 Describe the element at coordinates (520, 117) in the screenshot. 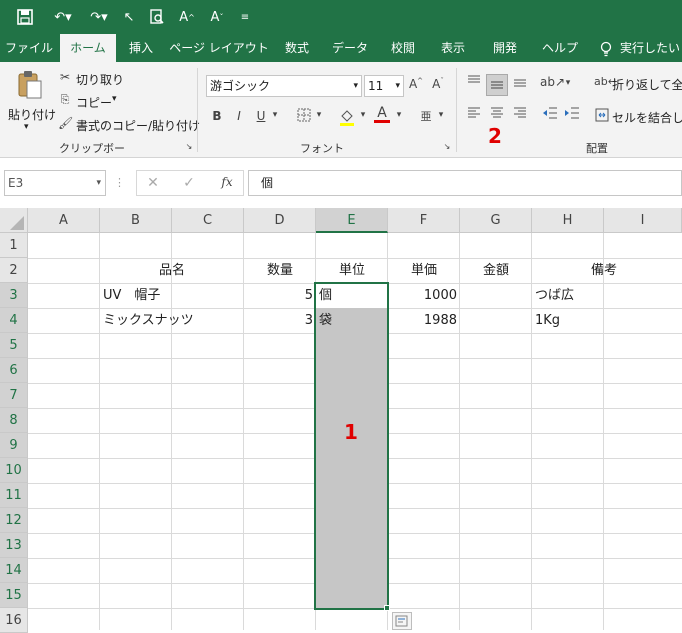

I see `align-right-icon` at that location.